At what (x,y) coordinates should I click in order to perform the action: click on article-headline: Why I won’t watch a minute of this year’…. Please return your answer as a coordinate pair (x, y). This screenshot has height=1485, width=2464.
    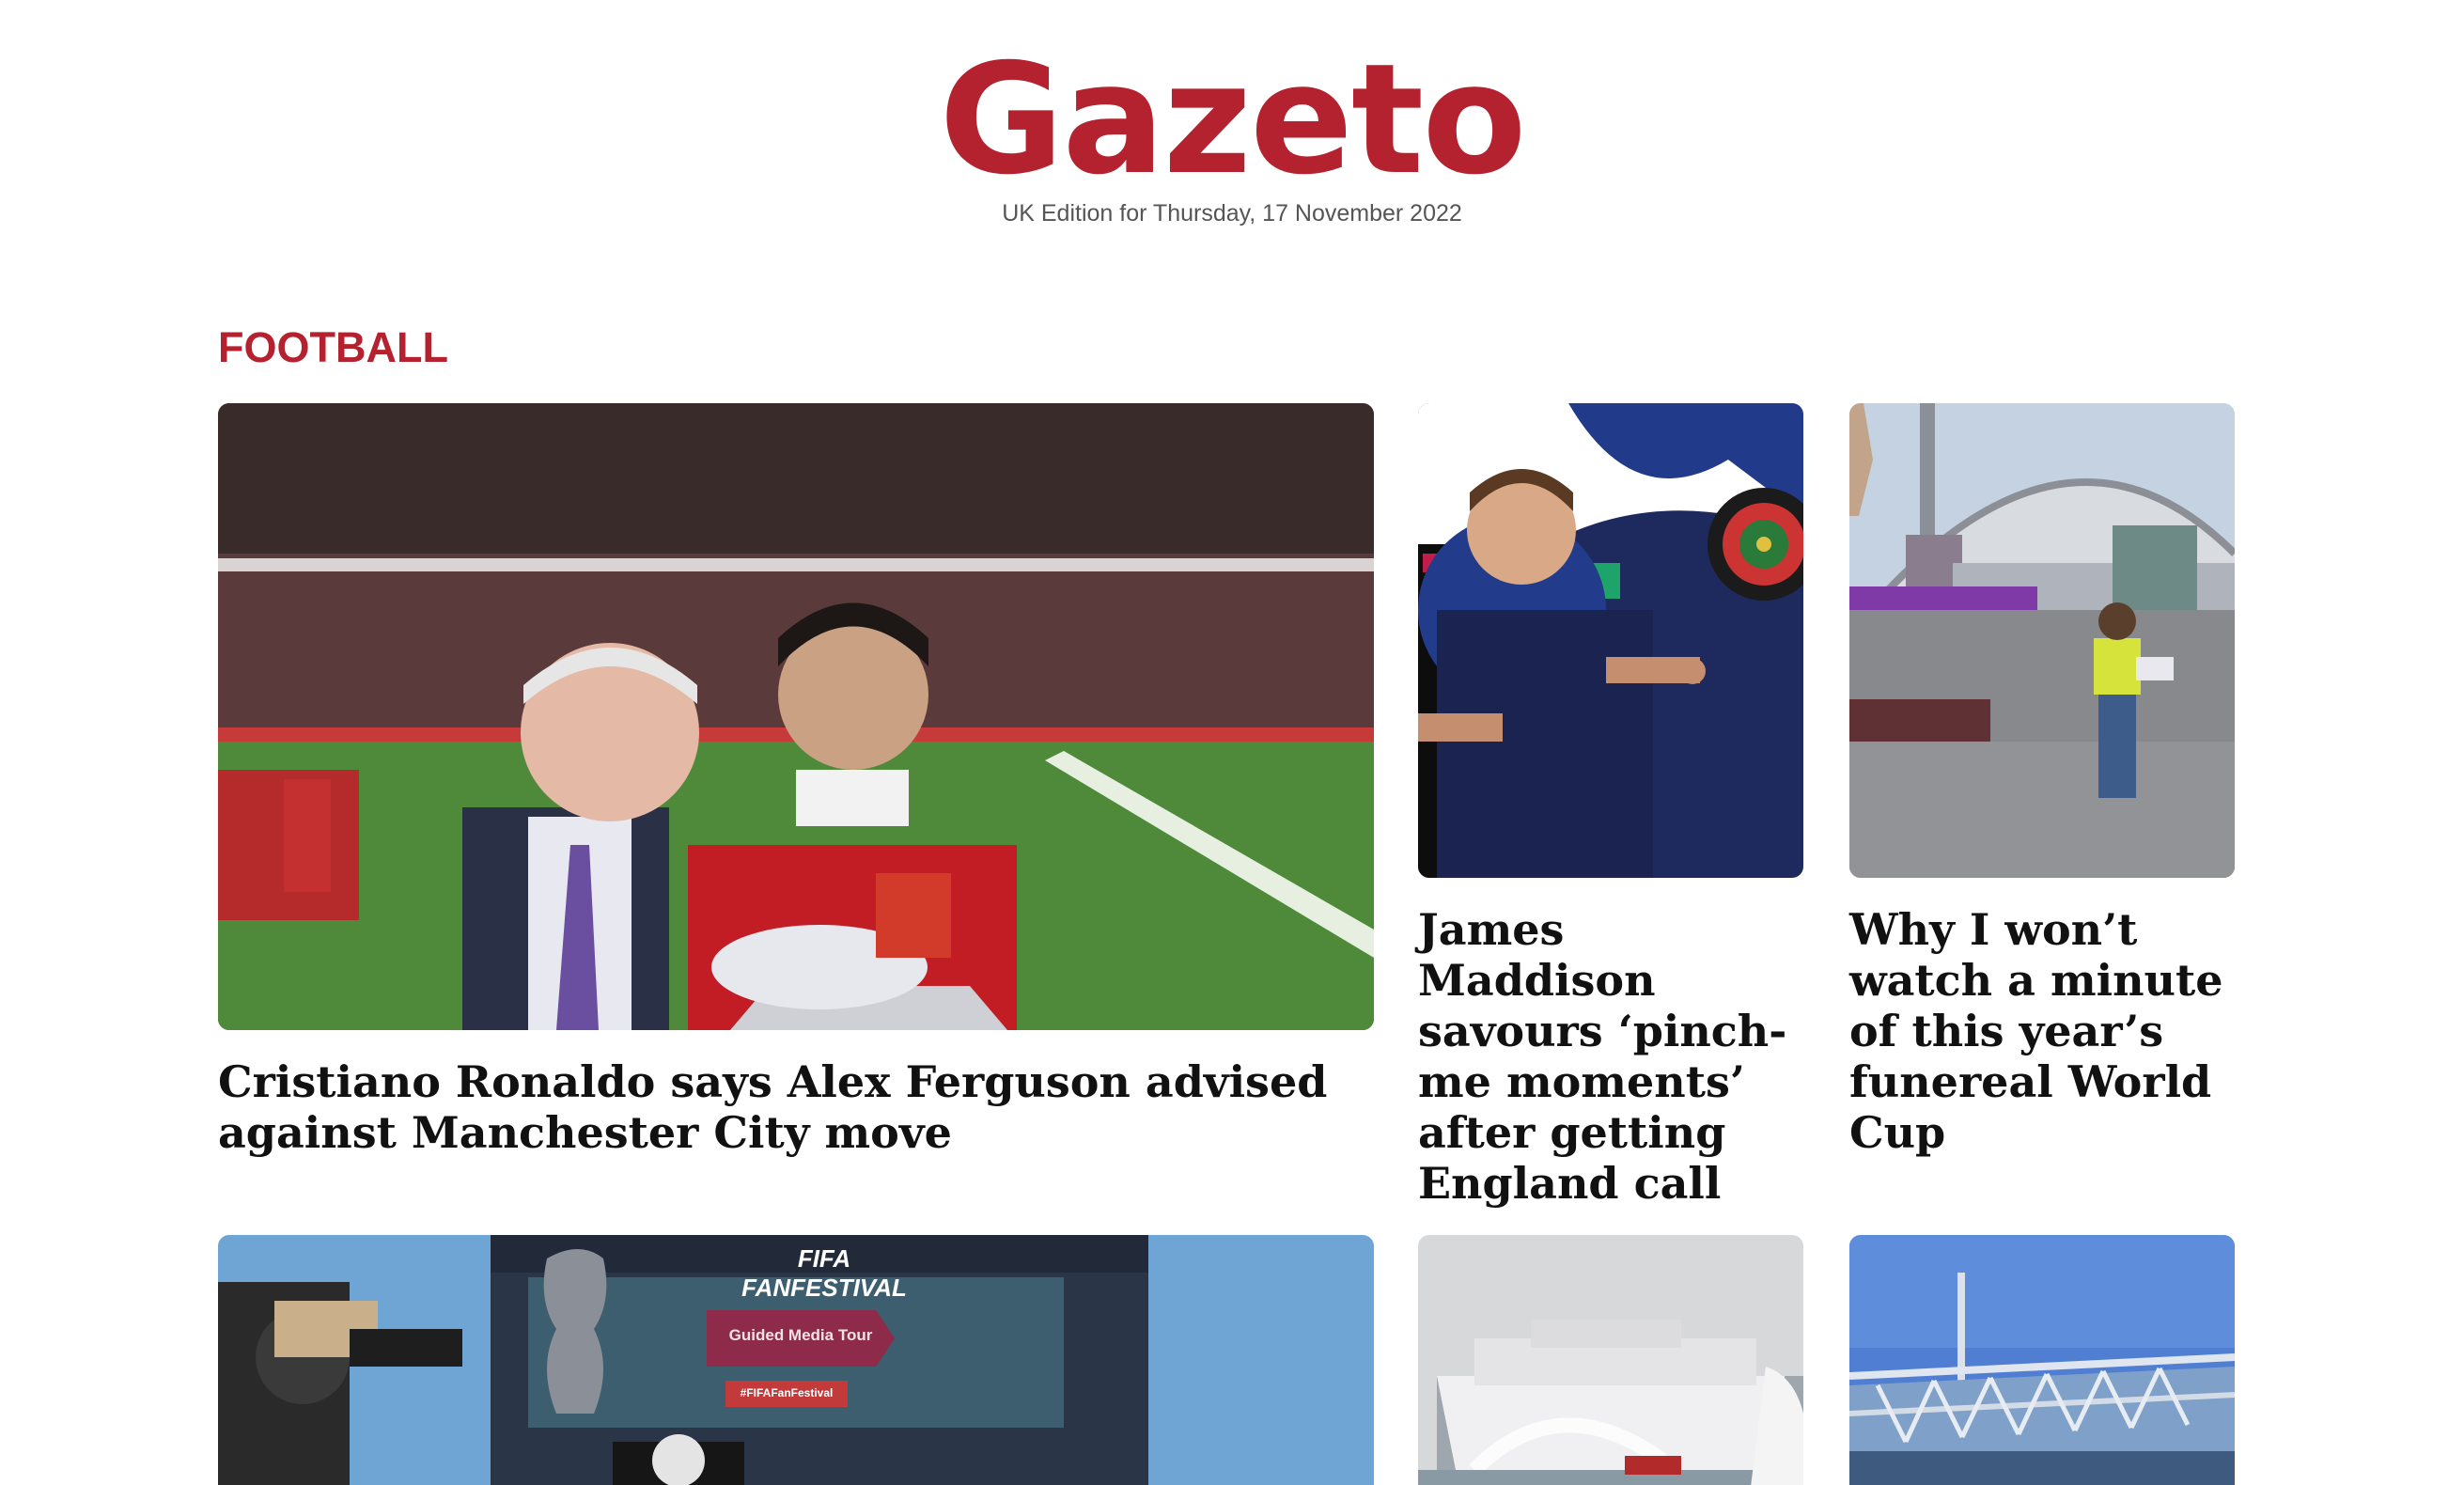
    Looking at the image, I should click on (2042, 1031).